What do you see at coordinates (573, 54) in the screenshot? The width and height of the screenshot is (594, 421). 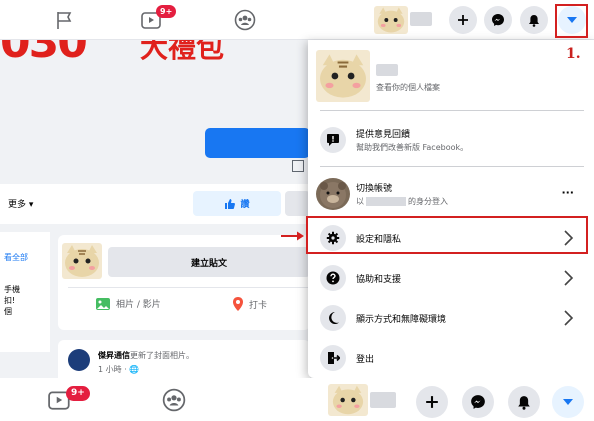 I see `annotation-step-label: 1.` at bounding box center [573, 54].